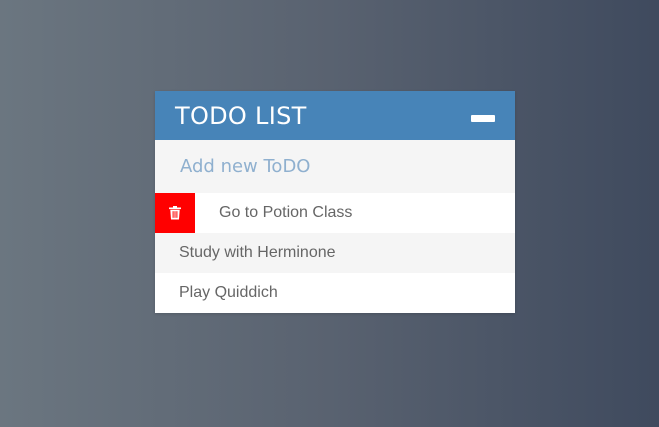 The height and width of the screenshot is (427, 659). I want to click on todo-item-label: Go to Potion Class, so click(286, 212).